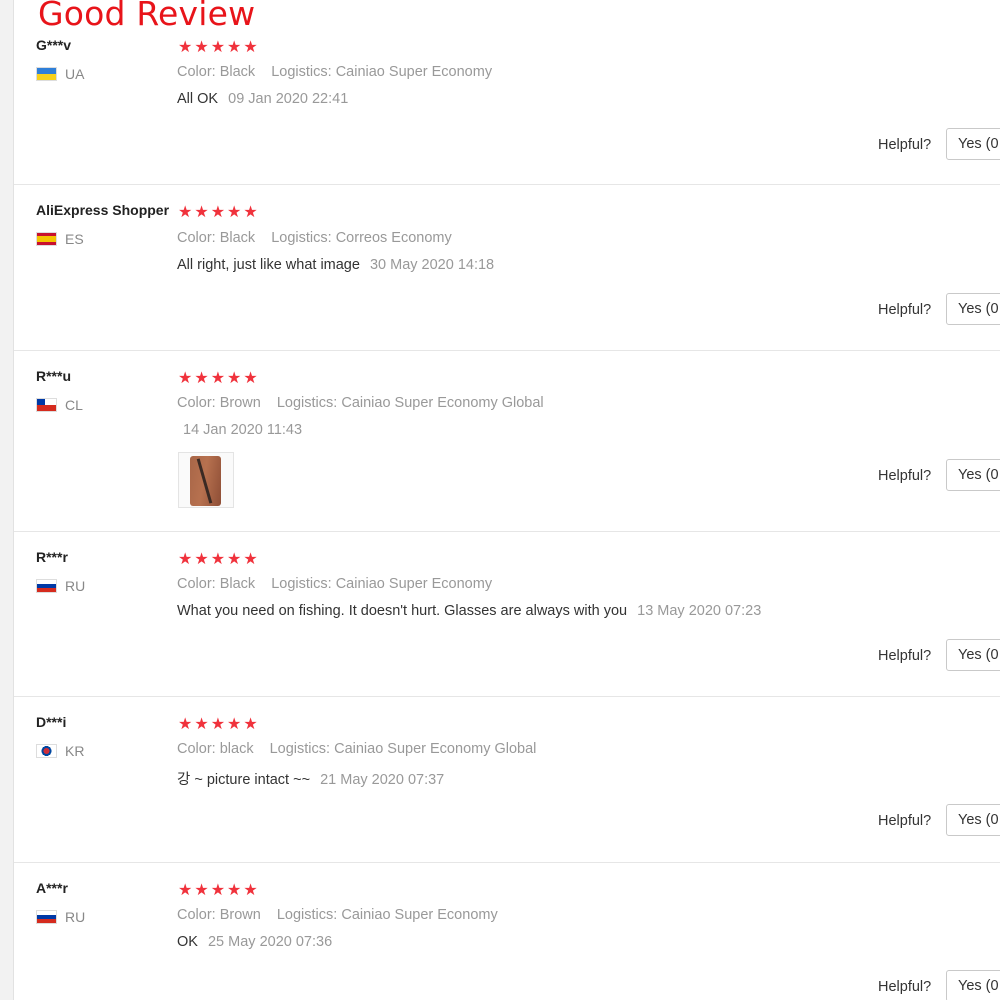  Describe the element at coordinates (244, 780) in the screenshot. I see `review-text: 강 ~ picture intact ~~` at that location.